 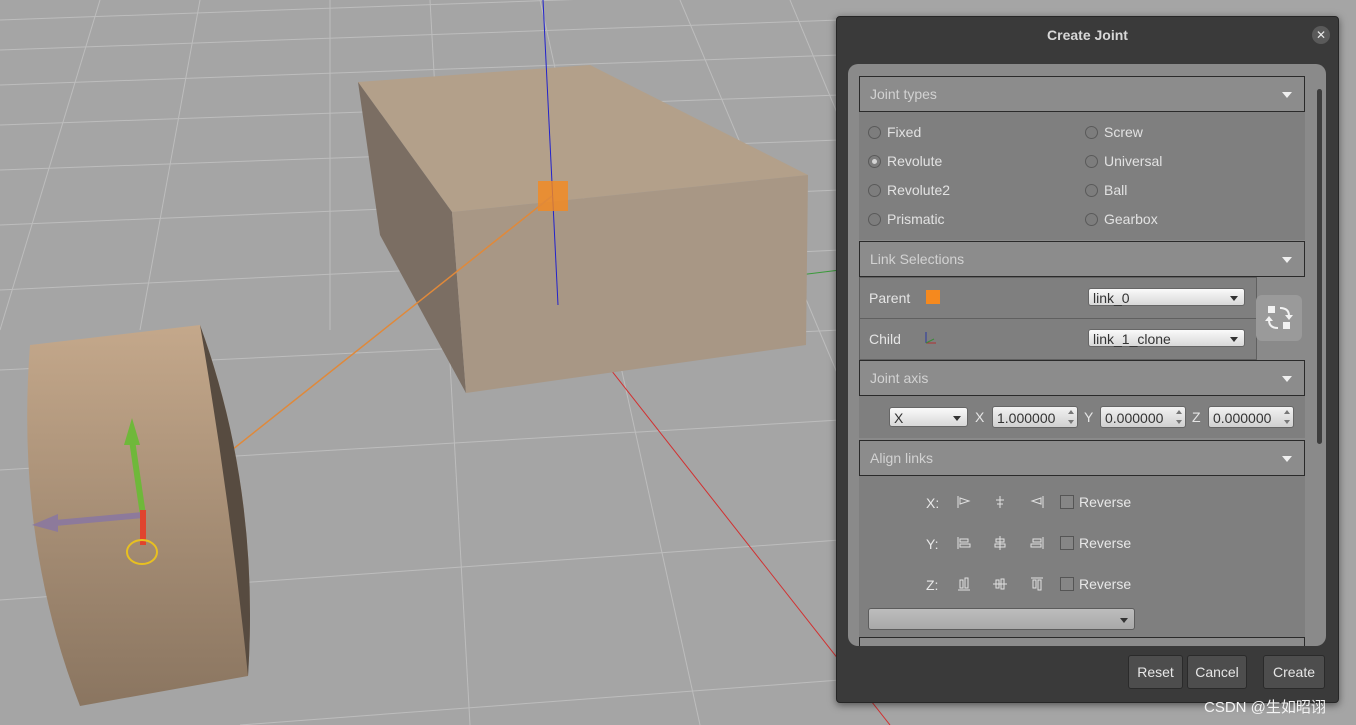 I want to click on joint-types-label: Joint types, so click(x=903, y=94).